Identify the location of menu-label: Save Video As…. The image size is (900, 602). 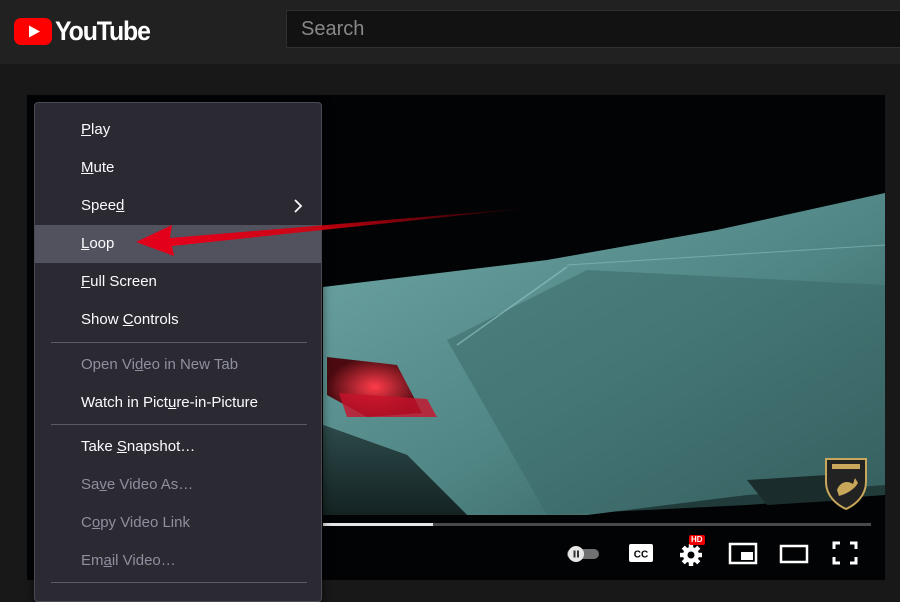
(137, 484).